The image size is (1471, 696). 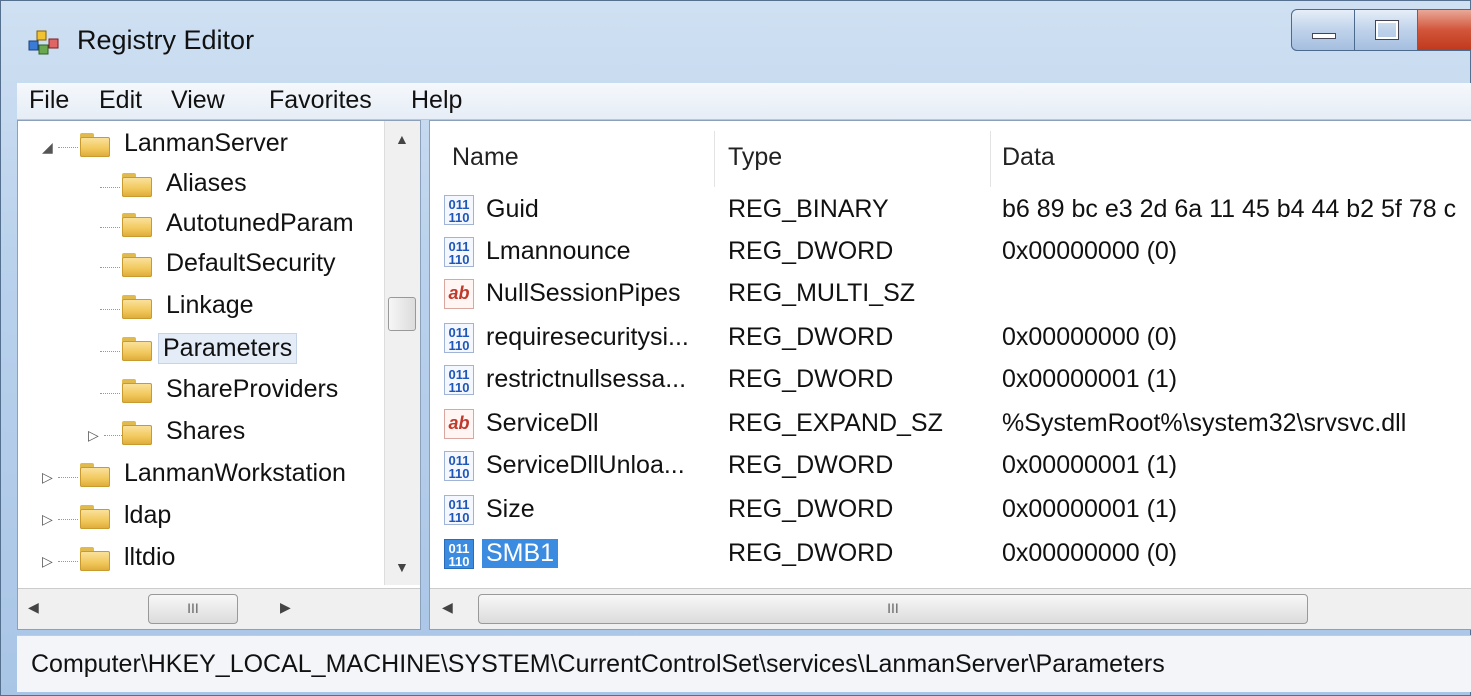 What do you see at coordinates (285, 607) in the screenshot?
I see `scroll-right-arrow-icon: ▶` at bounding box center [285, 607].